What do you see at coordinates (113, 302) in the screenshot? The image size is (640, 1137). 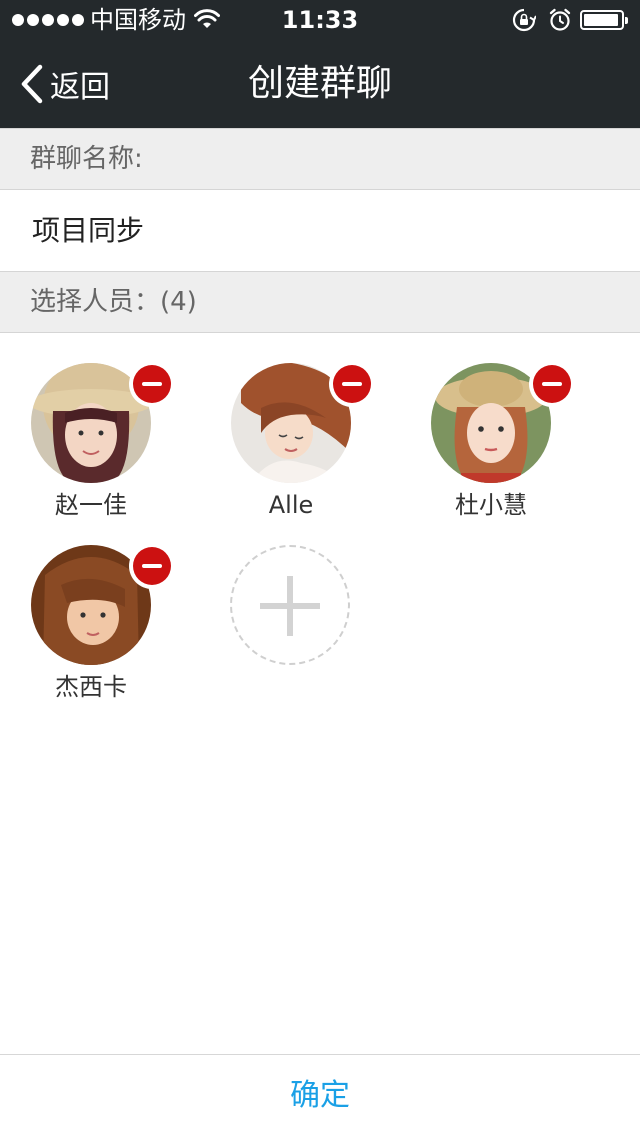 I see `members-header-label: 选择人员：(4)` at bounding box center [113, 302].